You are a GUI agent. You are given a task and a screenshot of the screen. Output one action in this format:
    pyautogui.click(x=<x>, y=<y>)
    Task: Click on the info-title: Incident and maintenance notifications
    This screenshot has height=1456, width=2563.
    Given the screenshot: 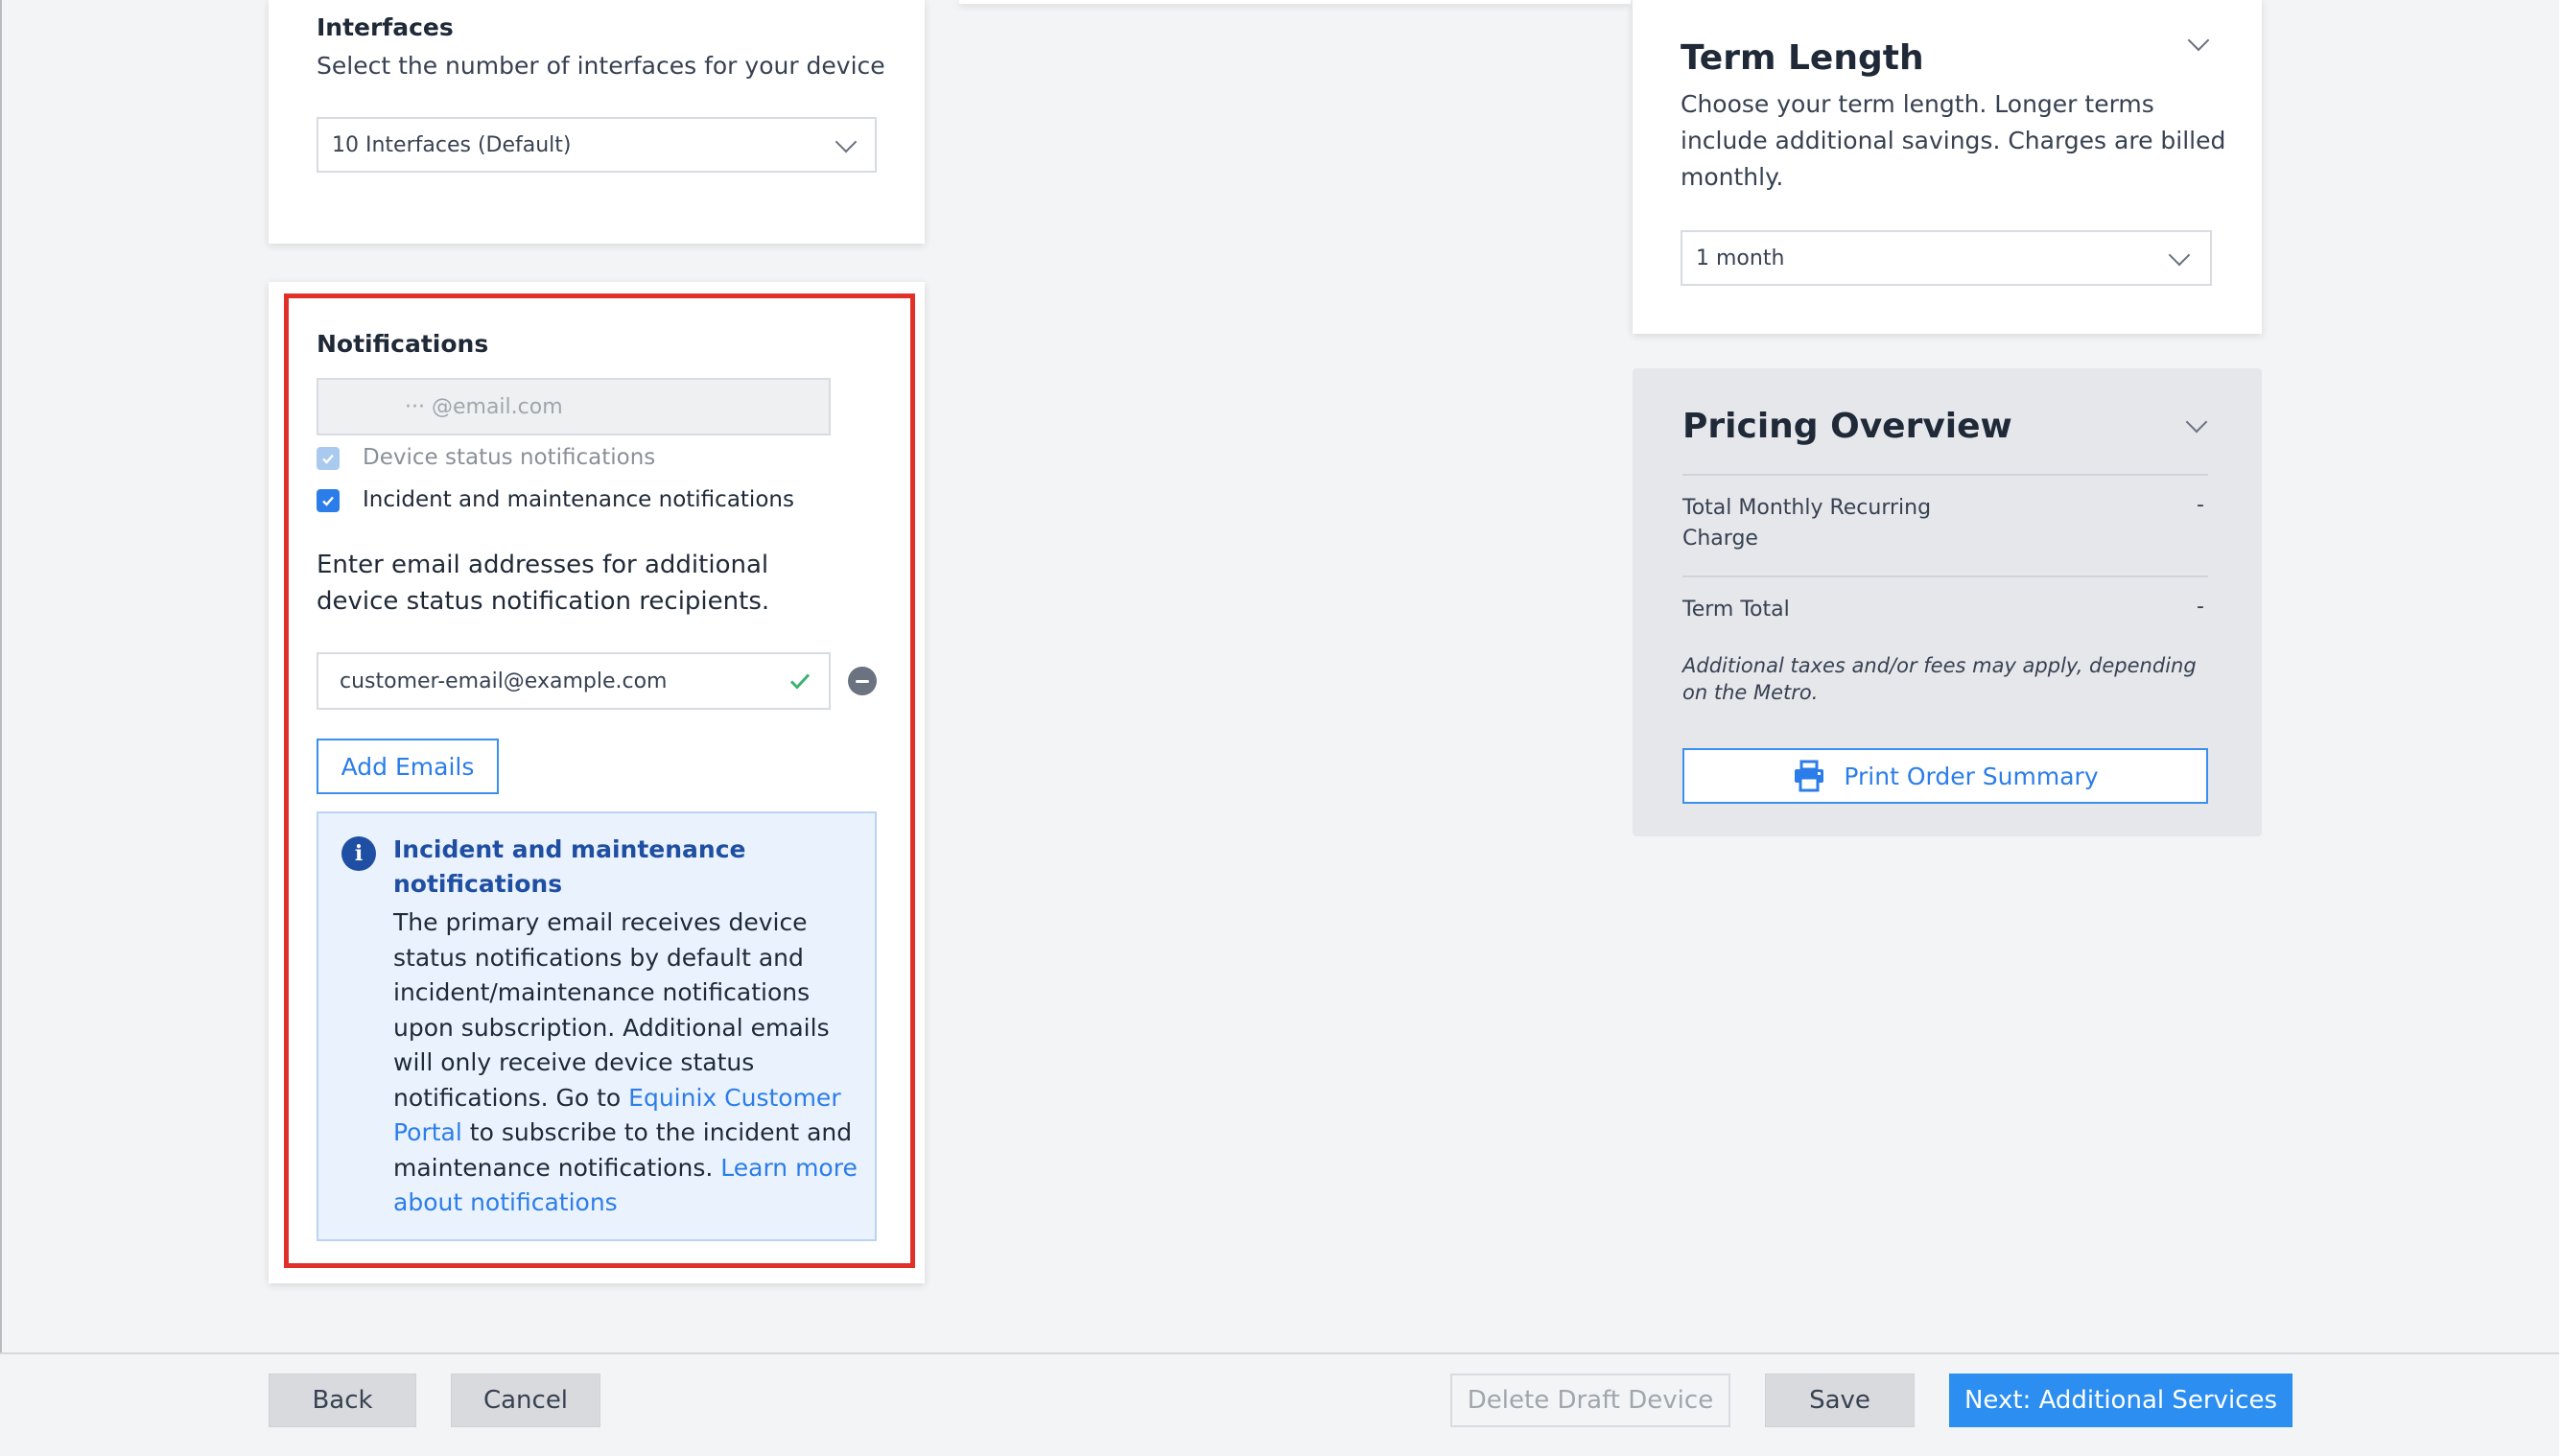 What is the action you would take?
    pyautogui.click(x=569, y=866)
    